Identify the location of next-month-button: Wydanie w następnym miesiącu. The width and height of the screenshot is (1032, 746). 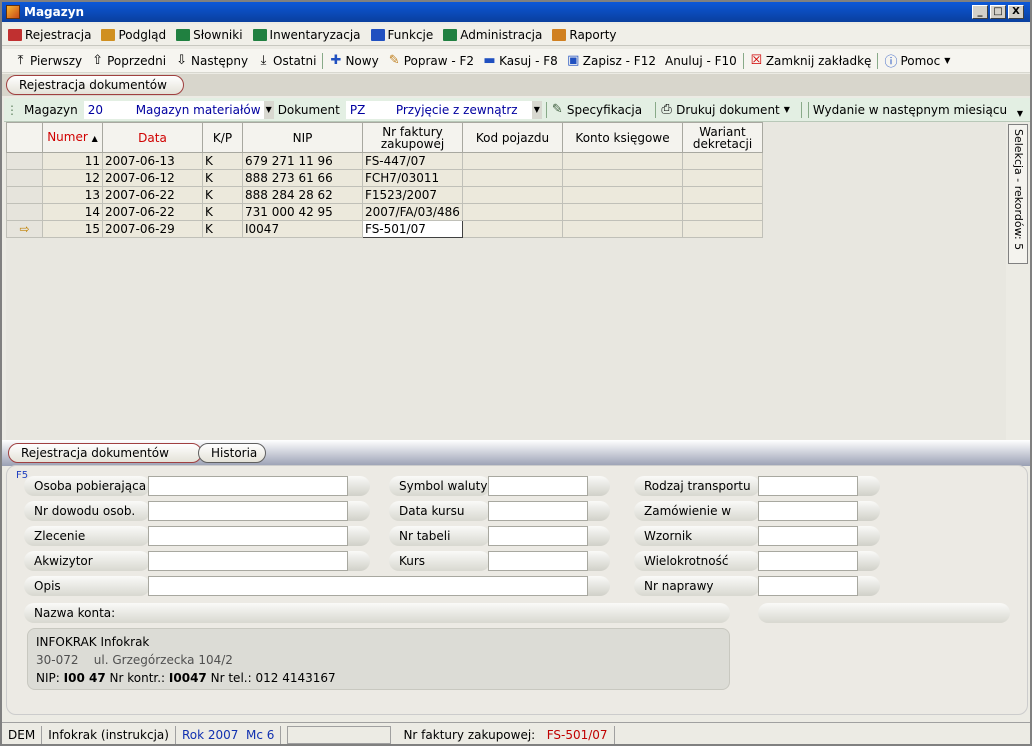
(910, 110).